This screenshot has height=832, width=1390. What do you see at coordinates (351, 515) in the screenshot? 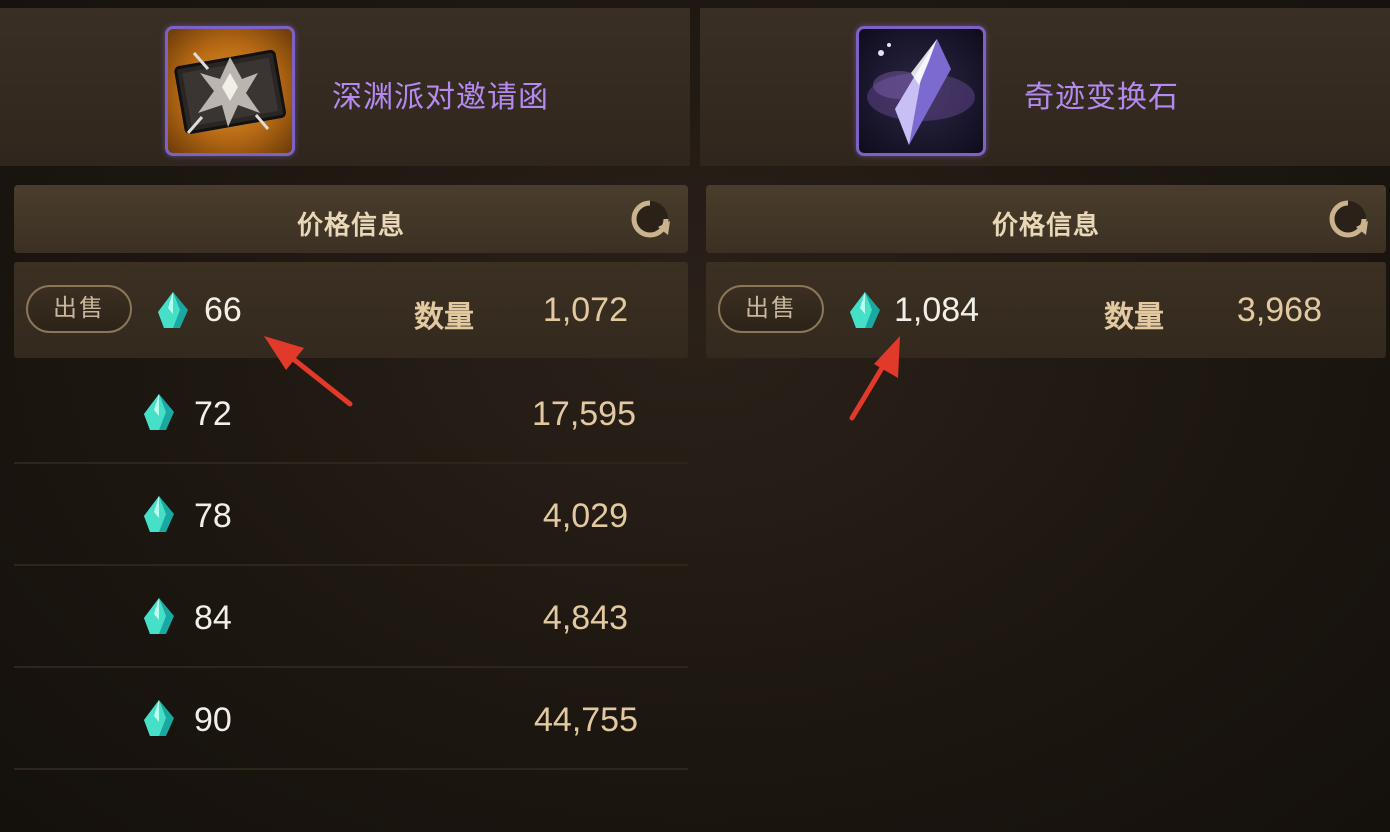
I see `listing-row: 78 4,029` at bounding box center [351, 515].